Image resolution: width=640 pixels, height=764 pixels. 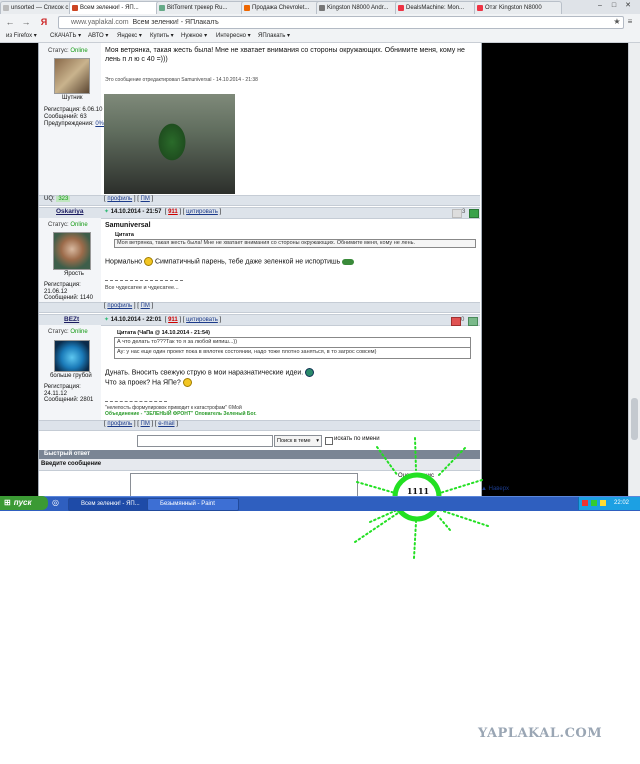 I want to click on overlay-number: 1111, so click(x=418, y=491).